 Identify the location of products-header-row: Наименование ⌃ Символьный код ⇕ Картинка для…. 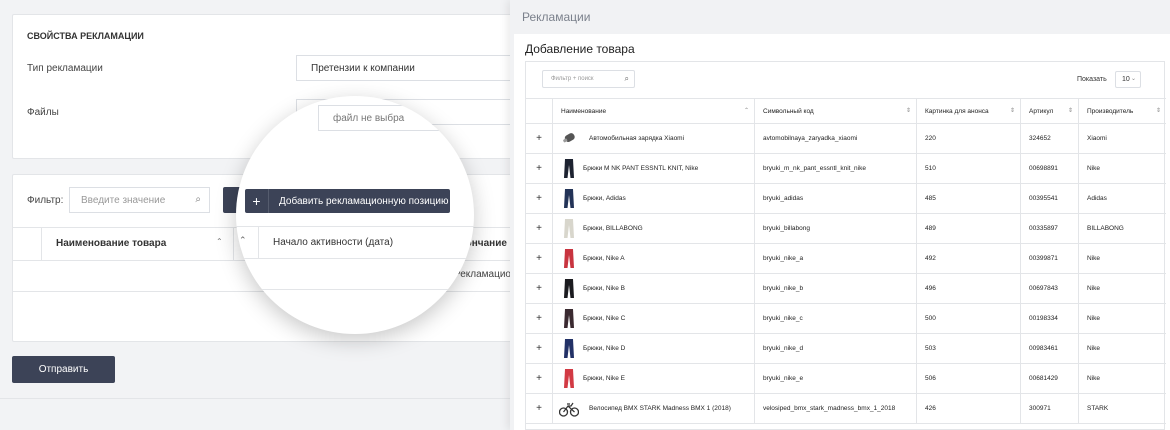
(846, 111).